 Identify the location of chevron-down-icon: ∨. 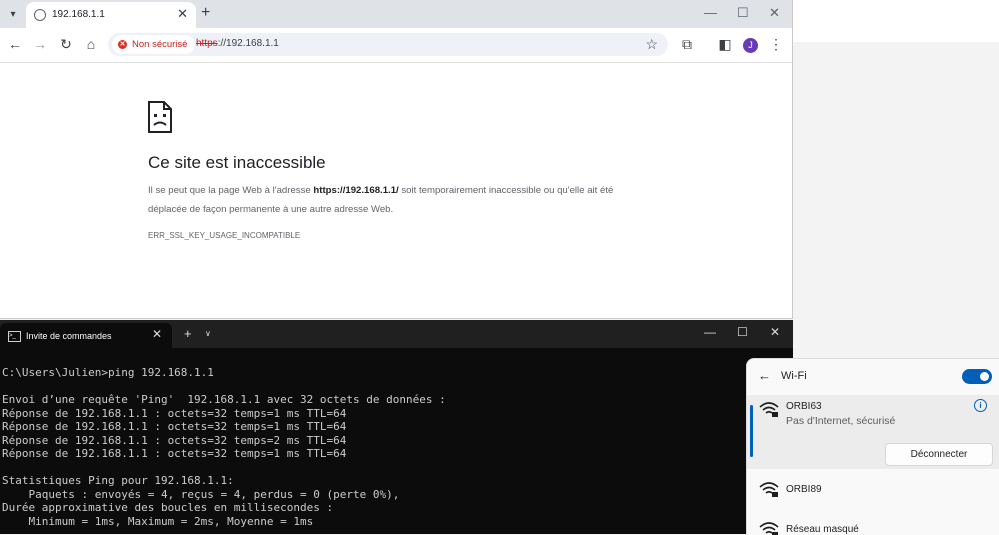
(208, 333).